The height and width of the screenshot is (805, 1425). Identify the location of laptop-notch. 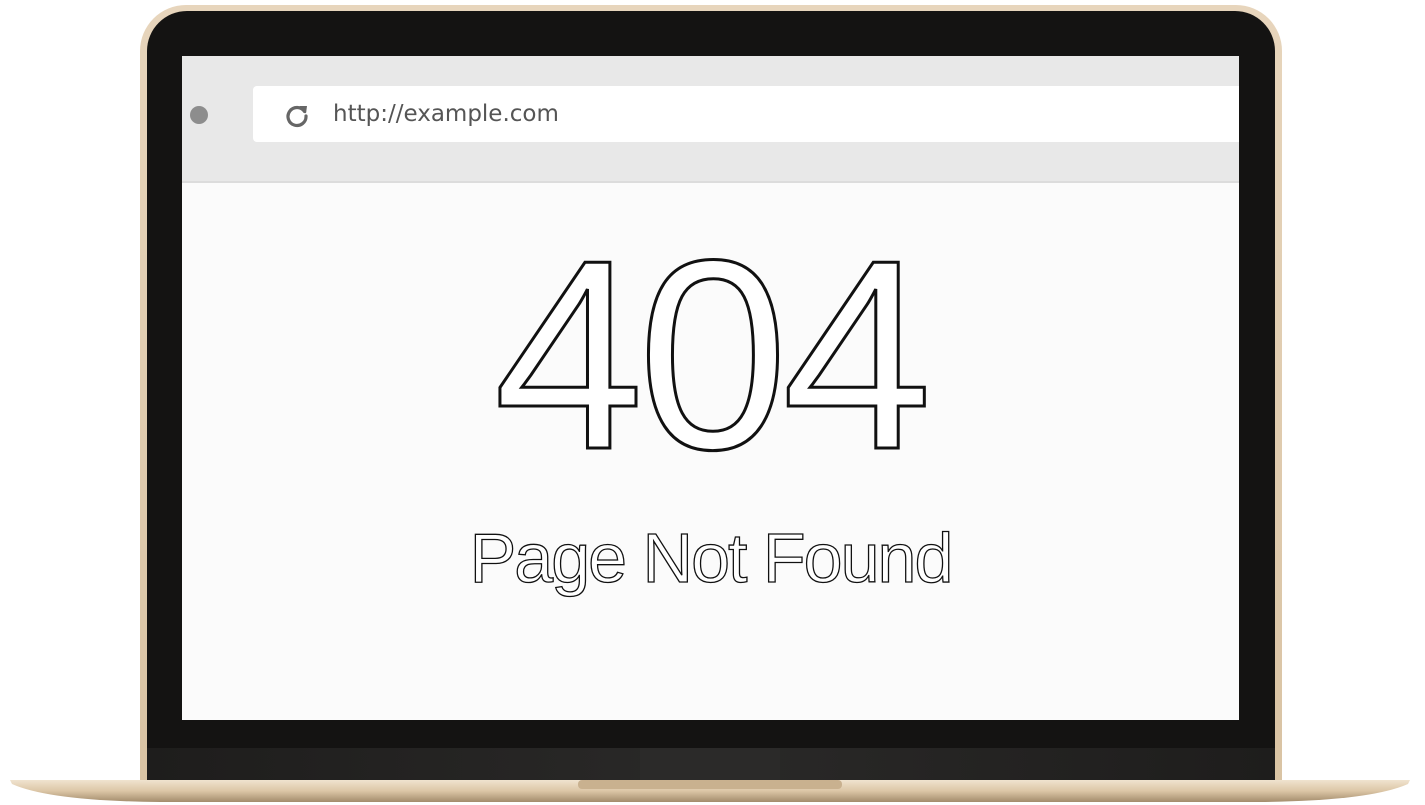
(710, 764).